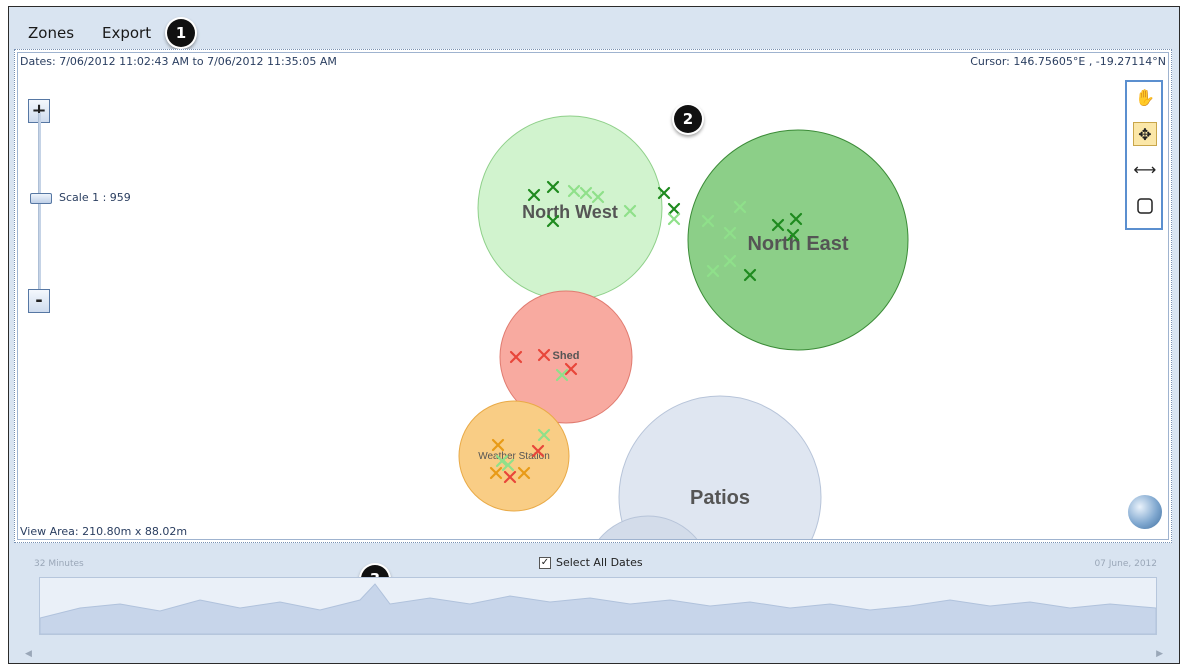 Image resolution: width=1186 pixels, height=667 pixels. What do you see at coordinates (599, 562) in the screenshot?
I see `select-all-label: Select All Dates` at bounding box center [599, 562].